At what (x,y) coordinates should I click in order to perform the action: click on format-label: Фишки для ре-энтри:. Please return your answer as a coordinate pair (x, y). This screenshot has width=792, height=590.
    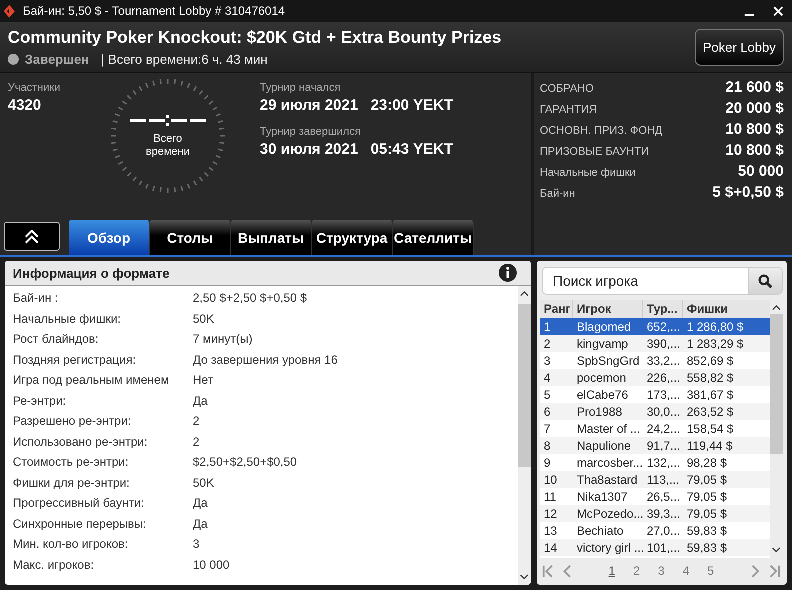
    Looking at the image, I should click on (72, 483).